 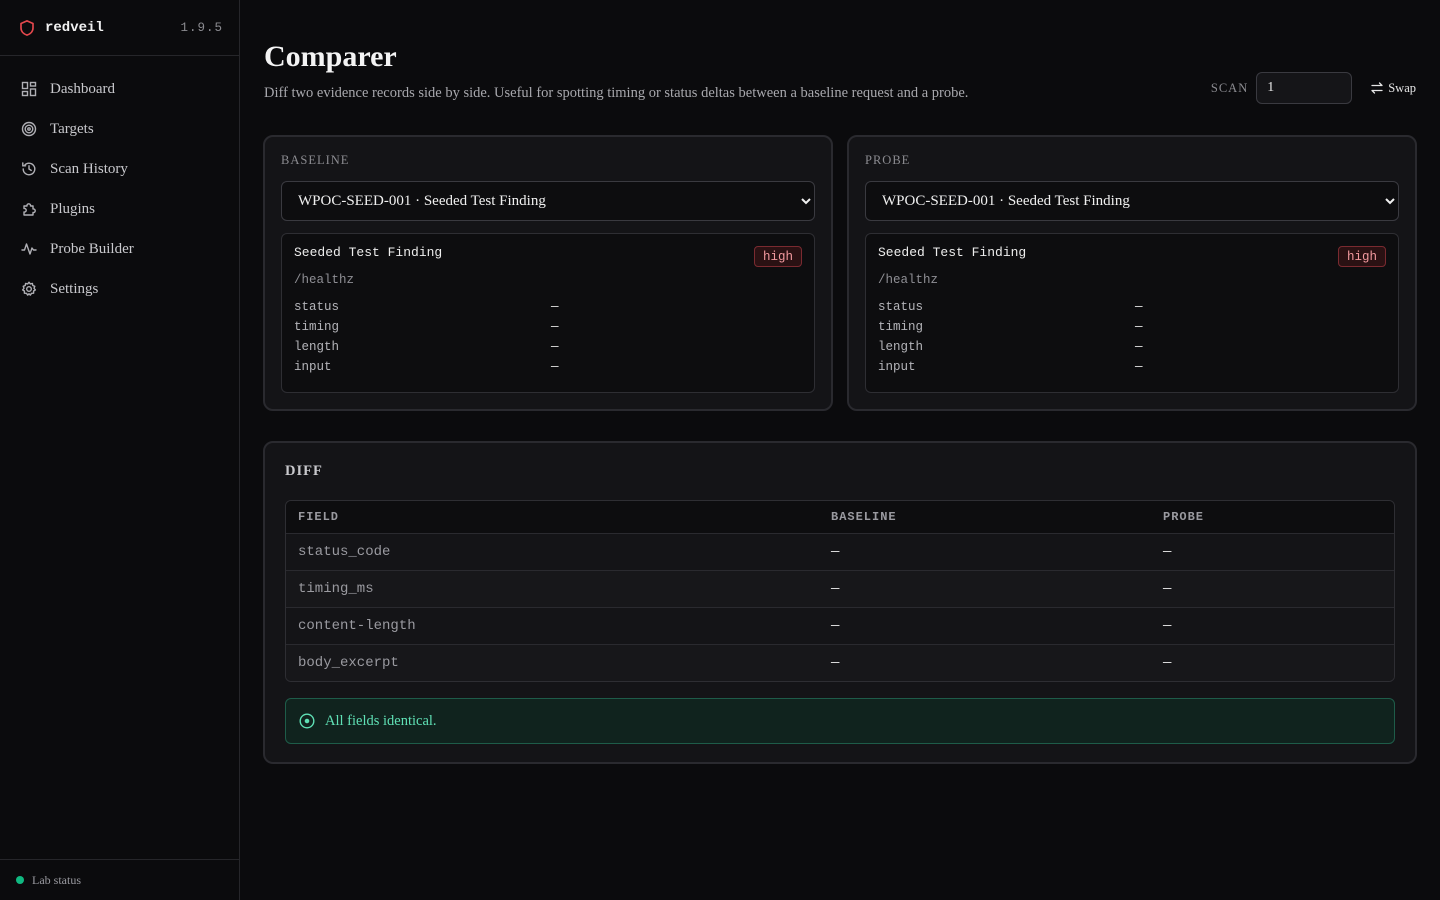 I want to click on waveform-icon, so click(x=29, y=249).